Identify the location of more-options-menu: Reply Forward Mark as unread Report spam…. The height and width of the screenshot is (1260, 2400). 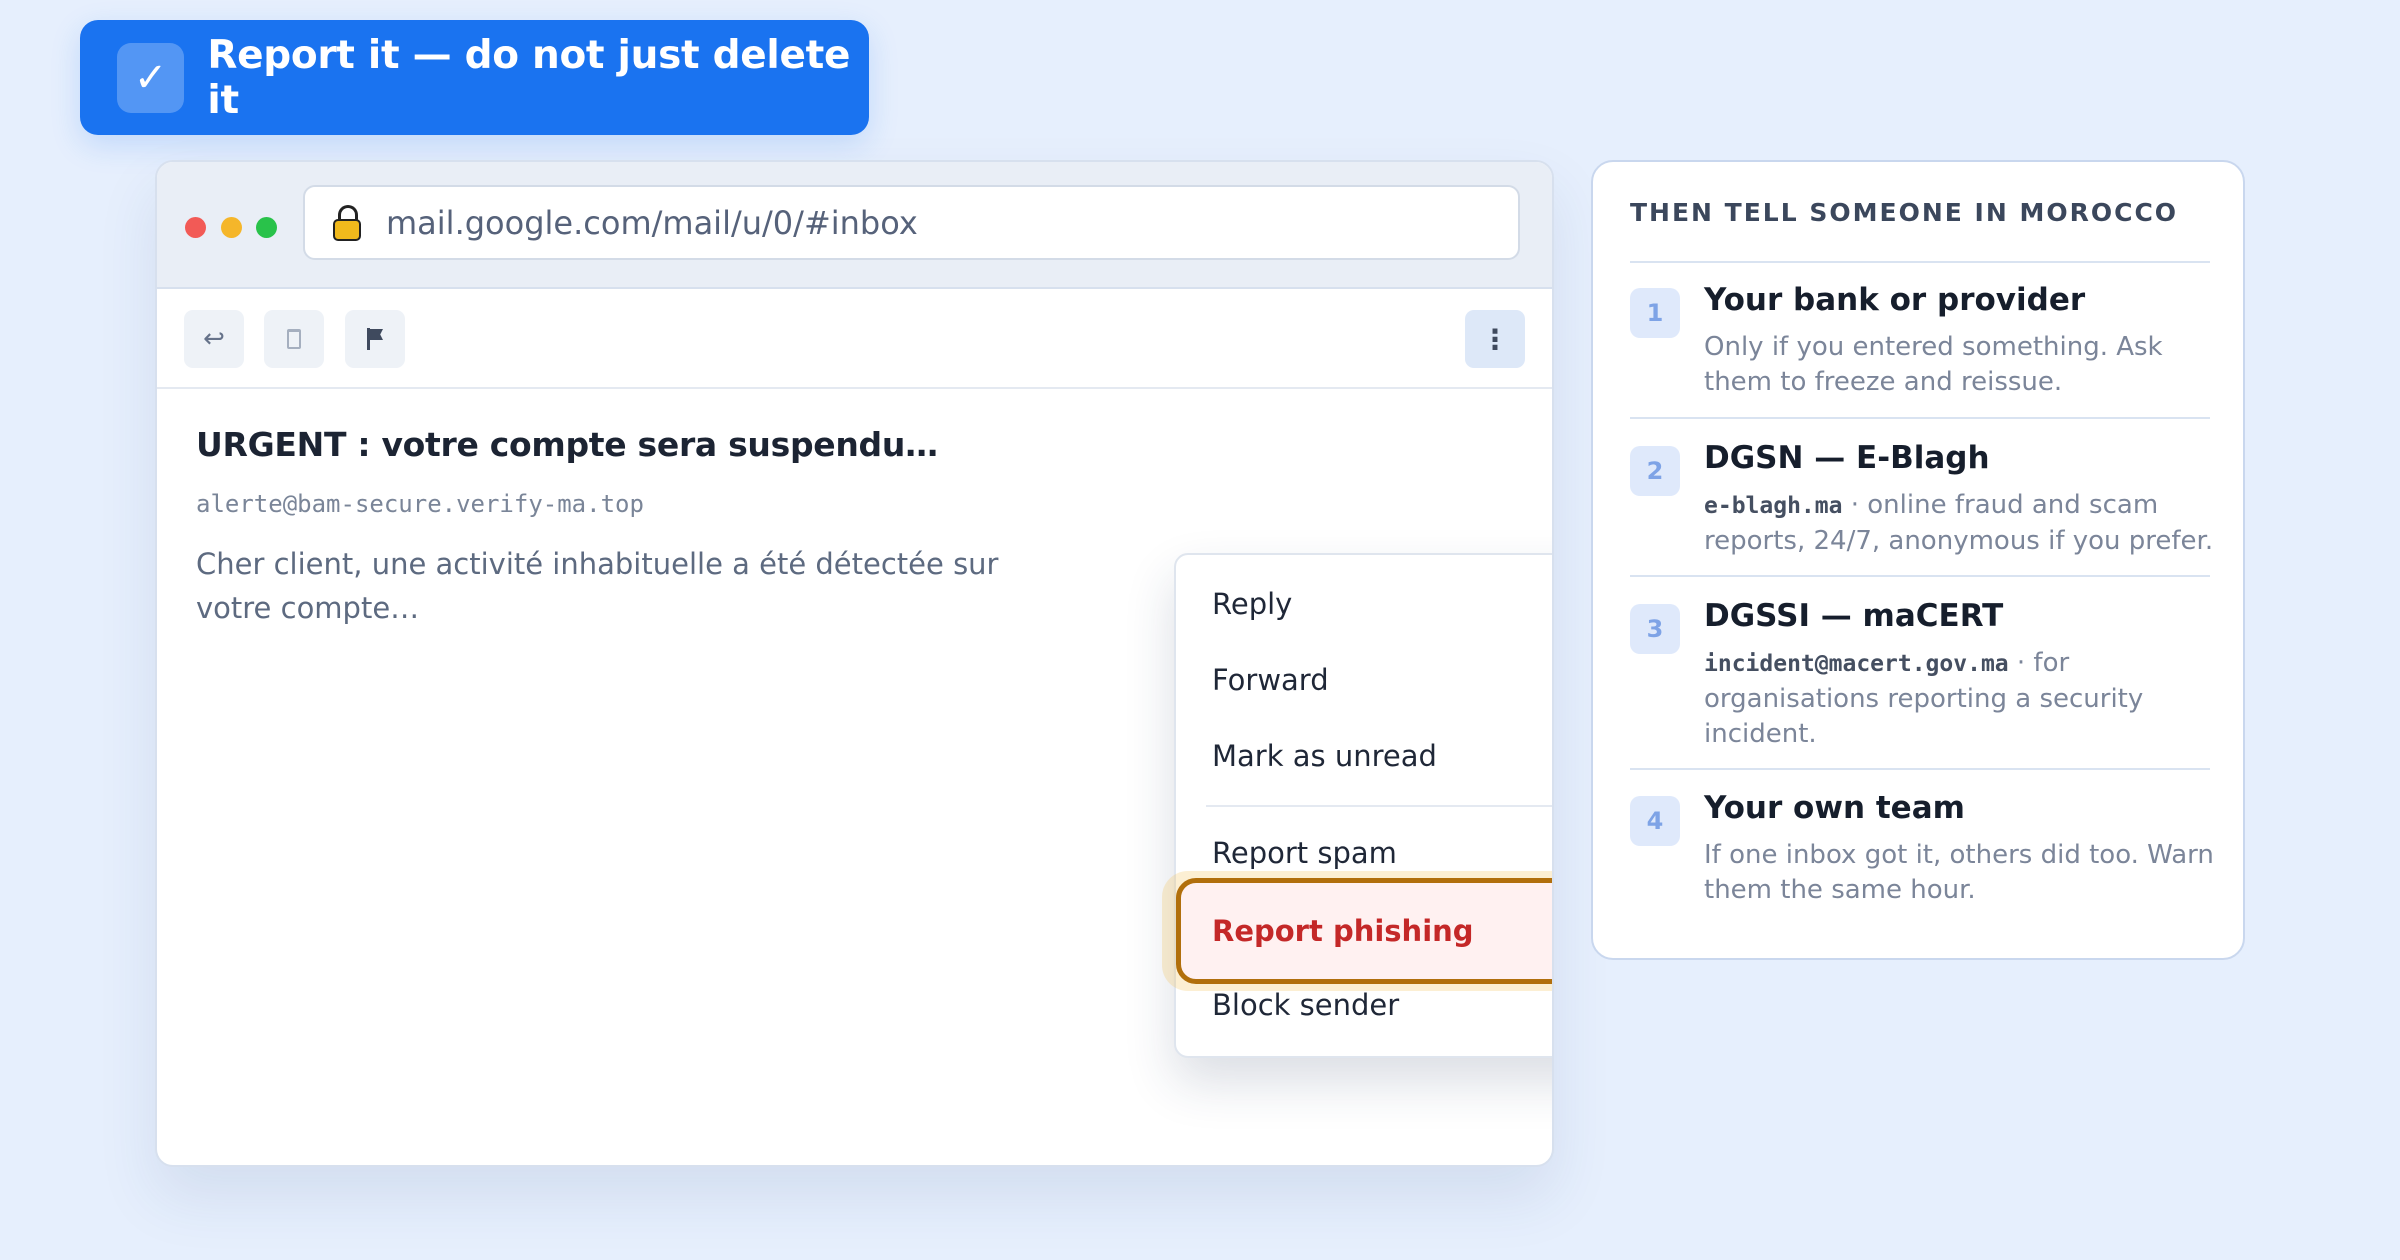
(1357, 805).